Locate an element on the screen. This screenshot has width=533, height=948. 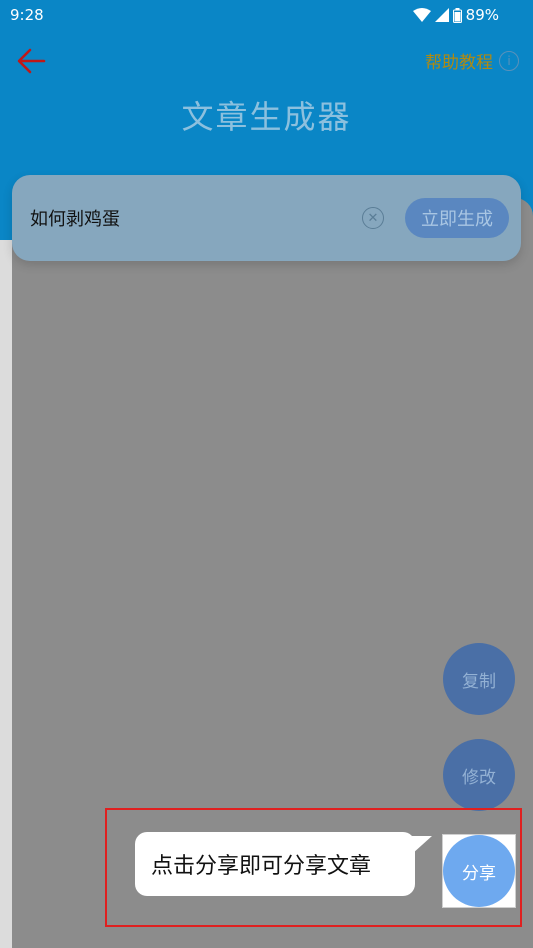
back-button is located at coordinates (32, 61).